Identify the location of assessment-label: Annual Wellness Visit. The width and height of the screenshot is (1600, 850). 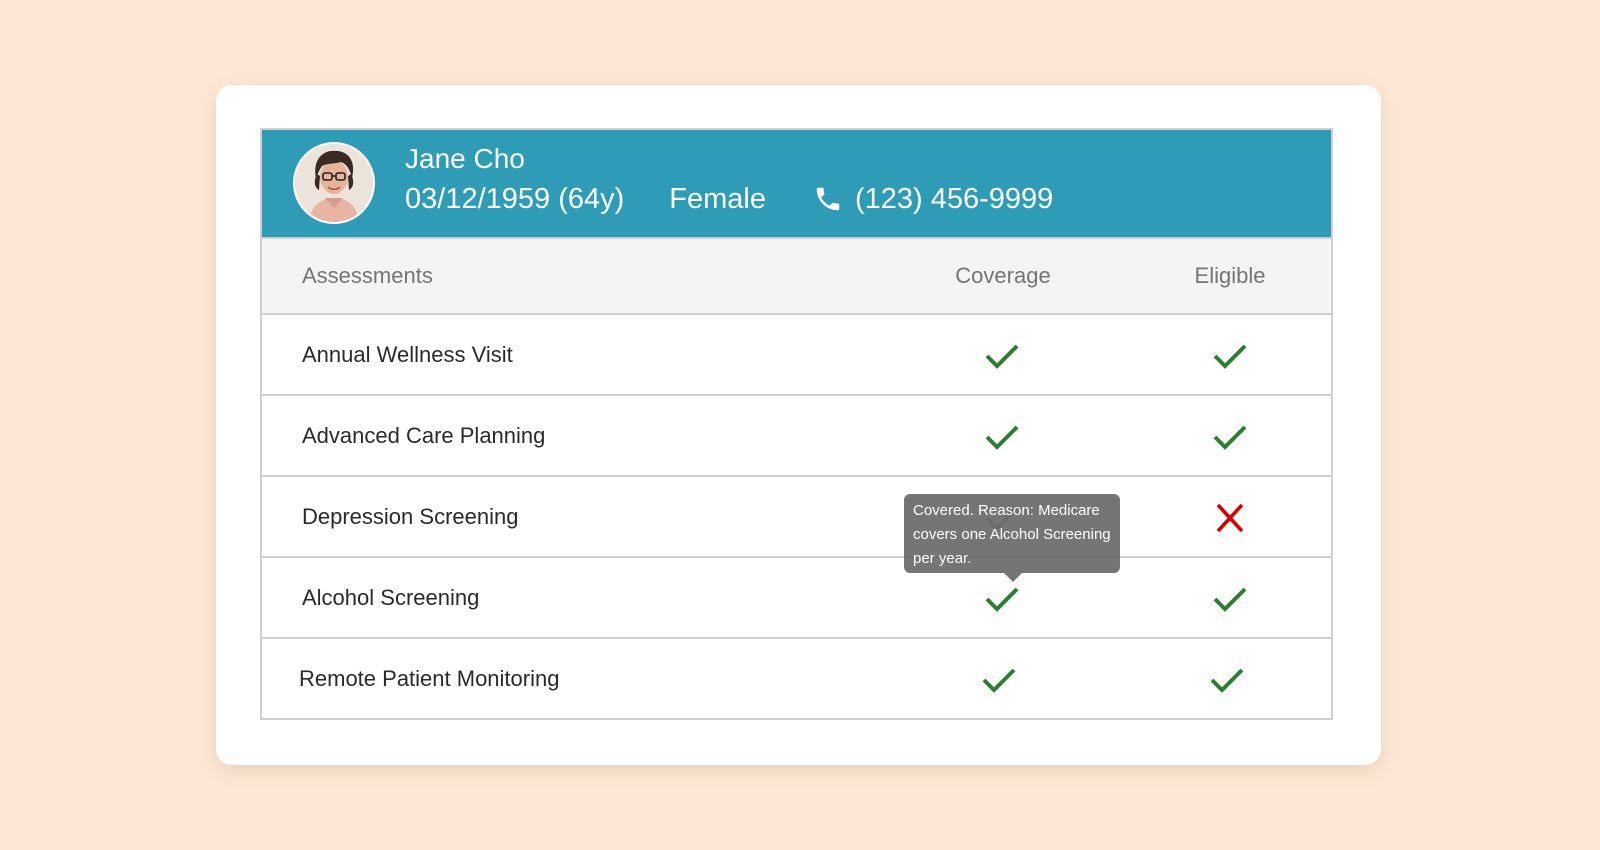
(407, 354).